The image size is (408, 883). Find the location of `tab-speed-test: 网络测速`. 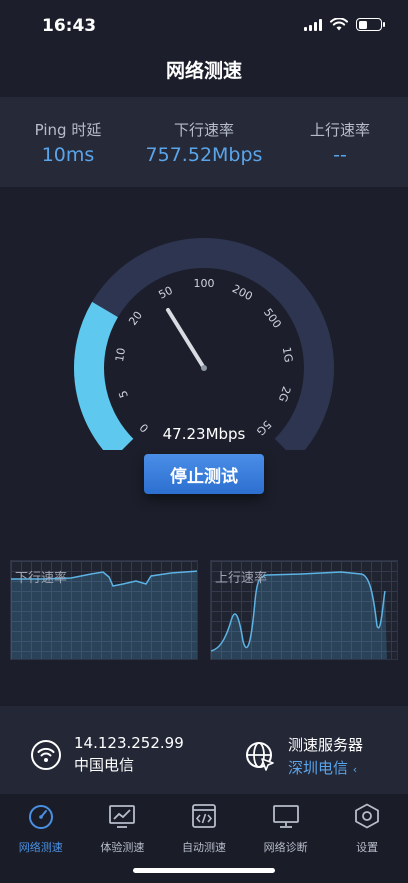

tab-speed-test: 网络测速 is located at coordinates (41, 838).